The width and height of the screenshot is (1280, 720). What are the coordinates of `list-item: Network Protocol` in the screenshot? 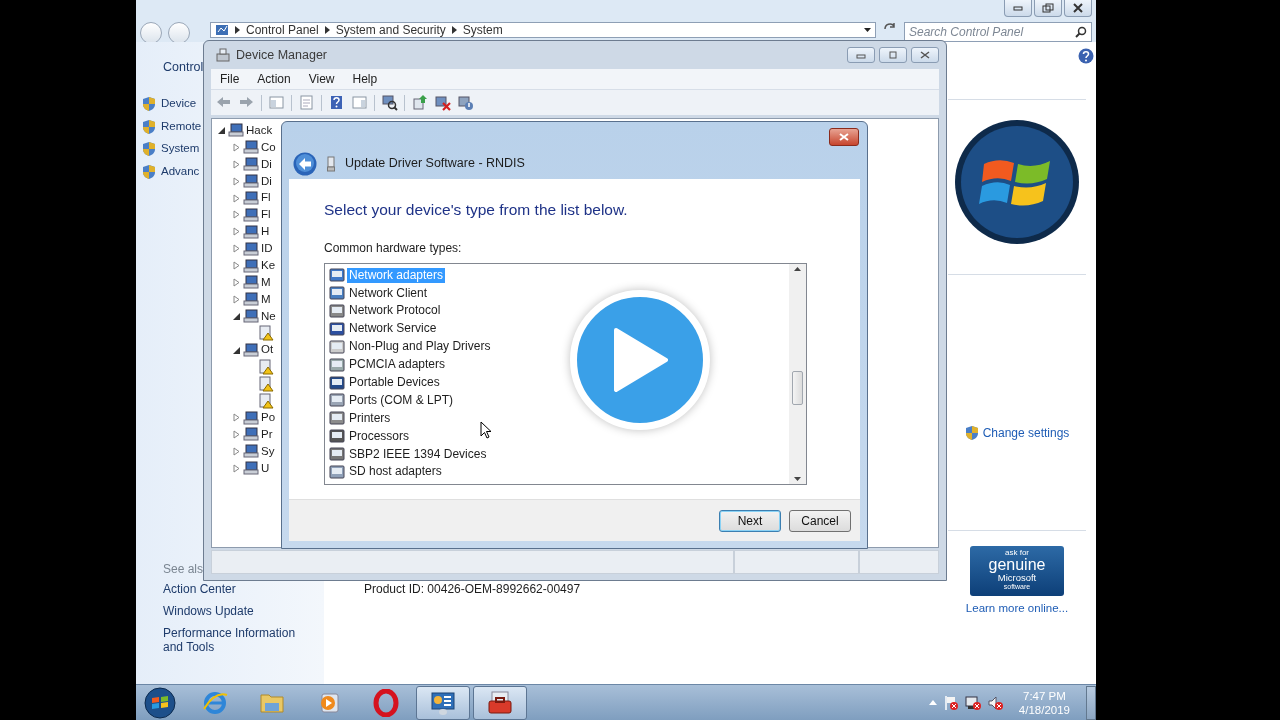 It's located at (395, 311).